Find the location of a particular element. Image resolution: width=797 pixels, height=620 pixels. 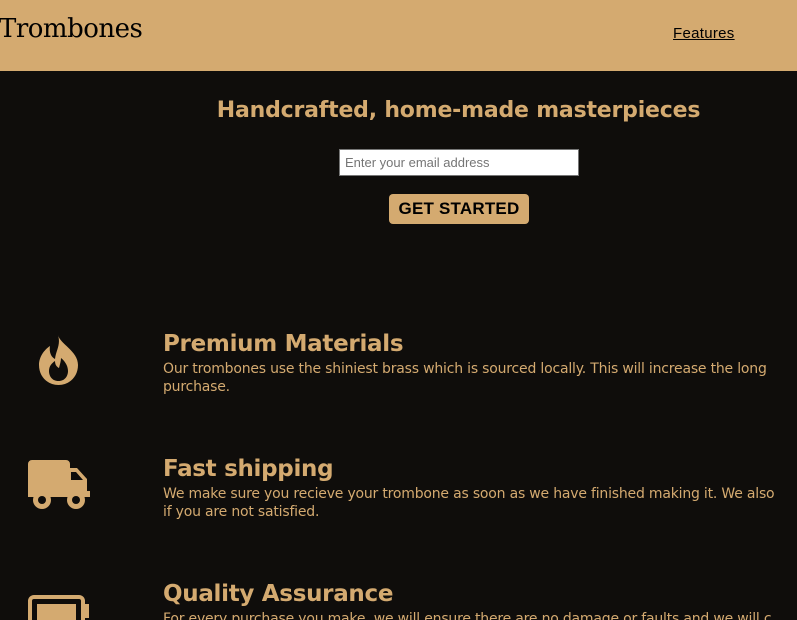

email-input is located at coordinates (459, 162).